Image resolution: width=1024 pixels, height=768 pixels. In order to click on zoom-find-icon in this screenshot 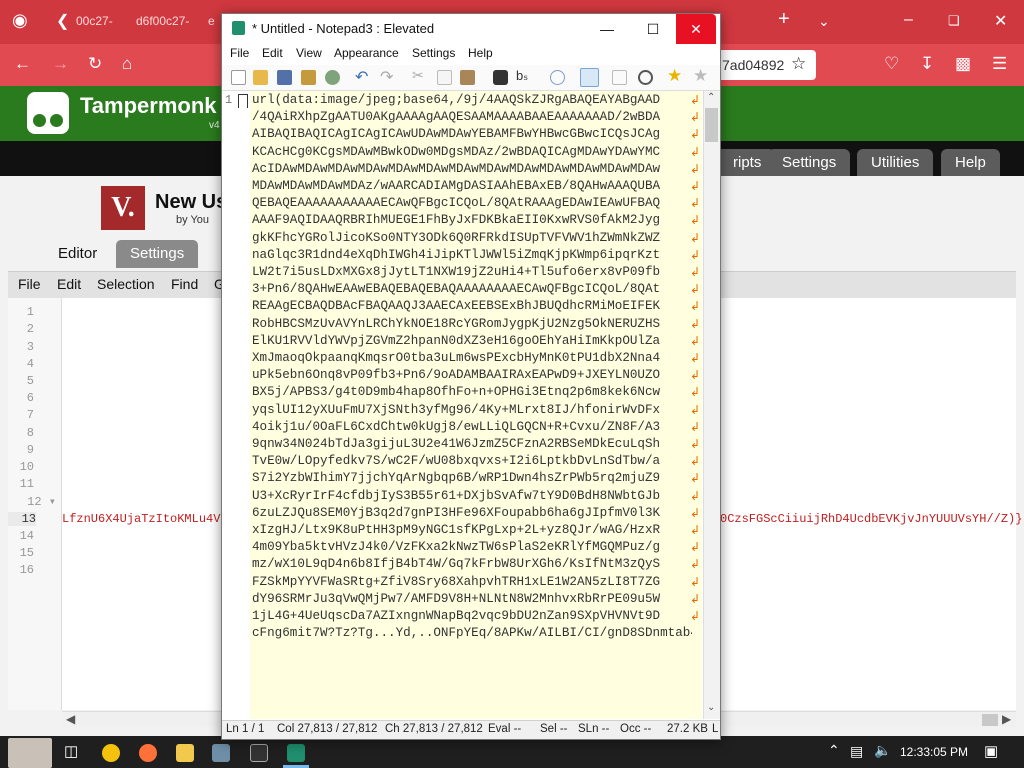, I will do `click(557, 77)`.